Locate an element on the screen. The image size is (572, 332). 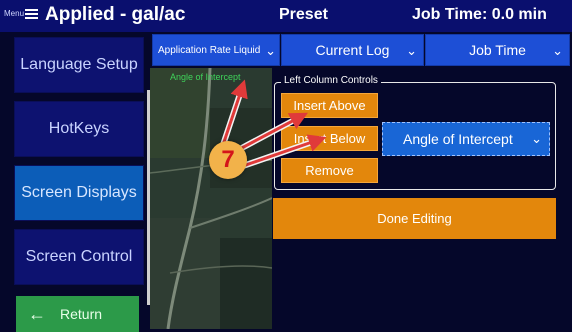
sidebar-item-hotkeys: HotKeys is located at coordinates (79, 129).